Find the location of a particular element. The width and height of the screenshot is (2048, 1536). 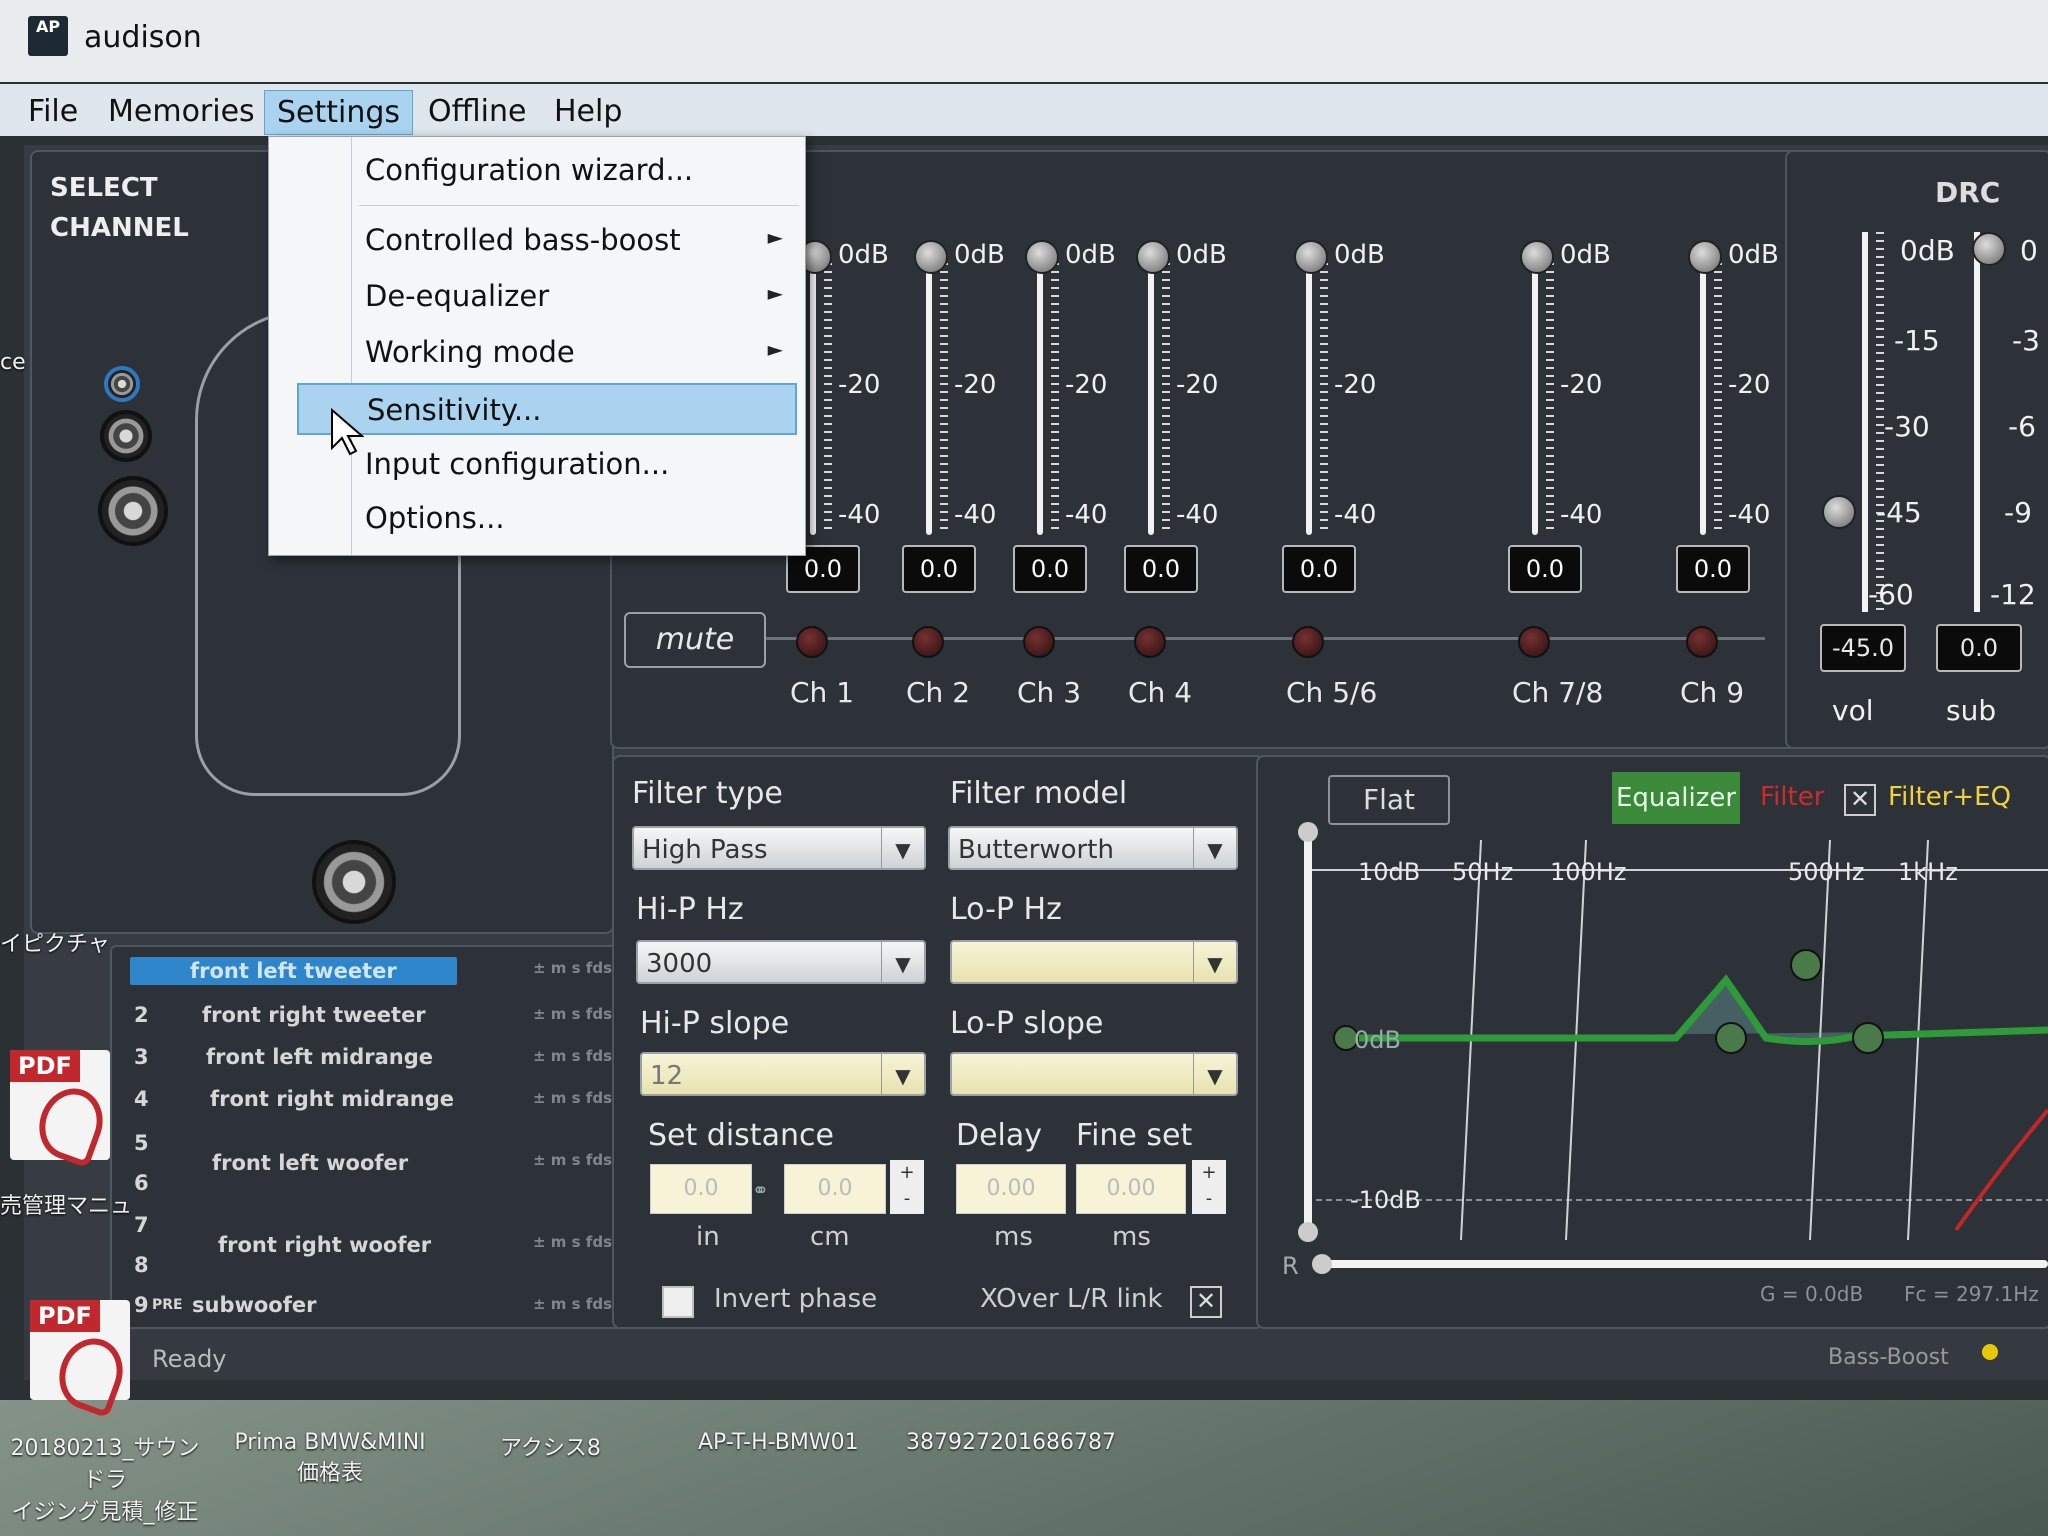

channel-row-3: 3 front left midrange ± m s fds is located at coordinates (367, 1059).